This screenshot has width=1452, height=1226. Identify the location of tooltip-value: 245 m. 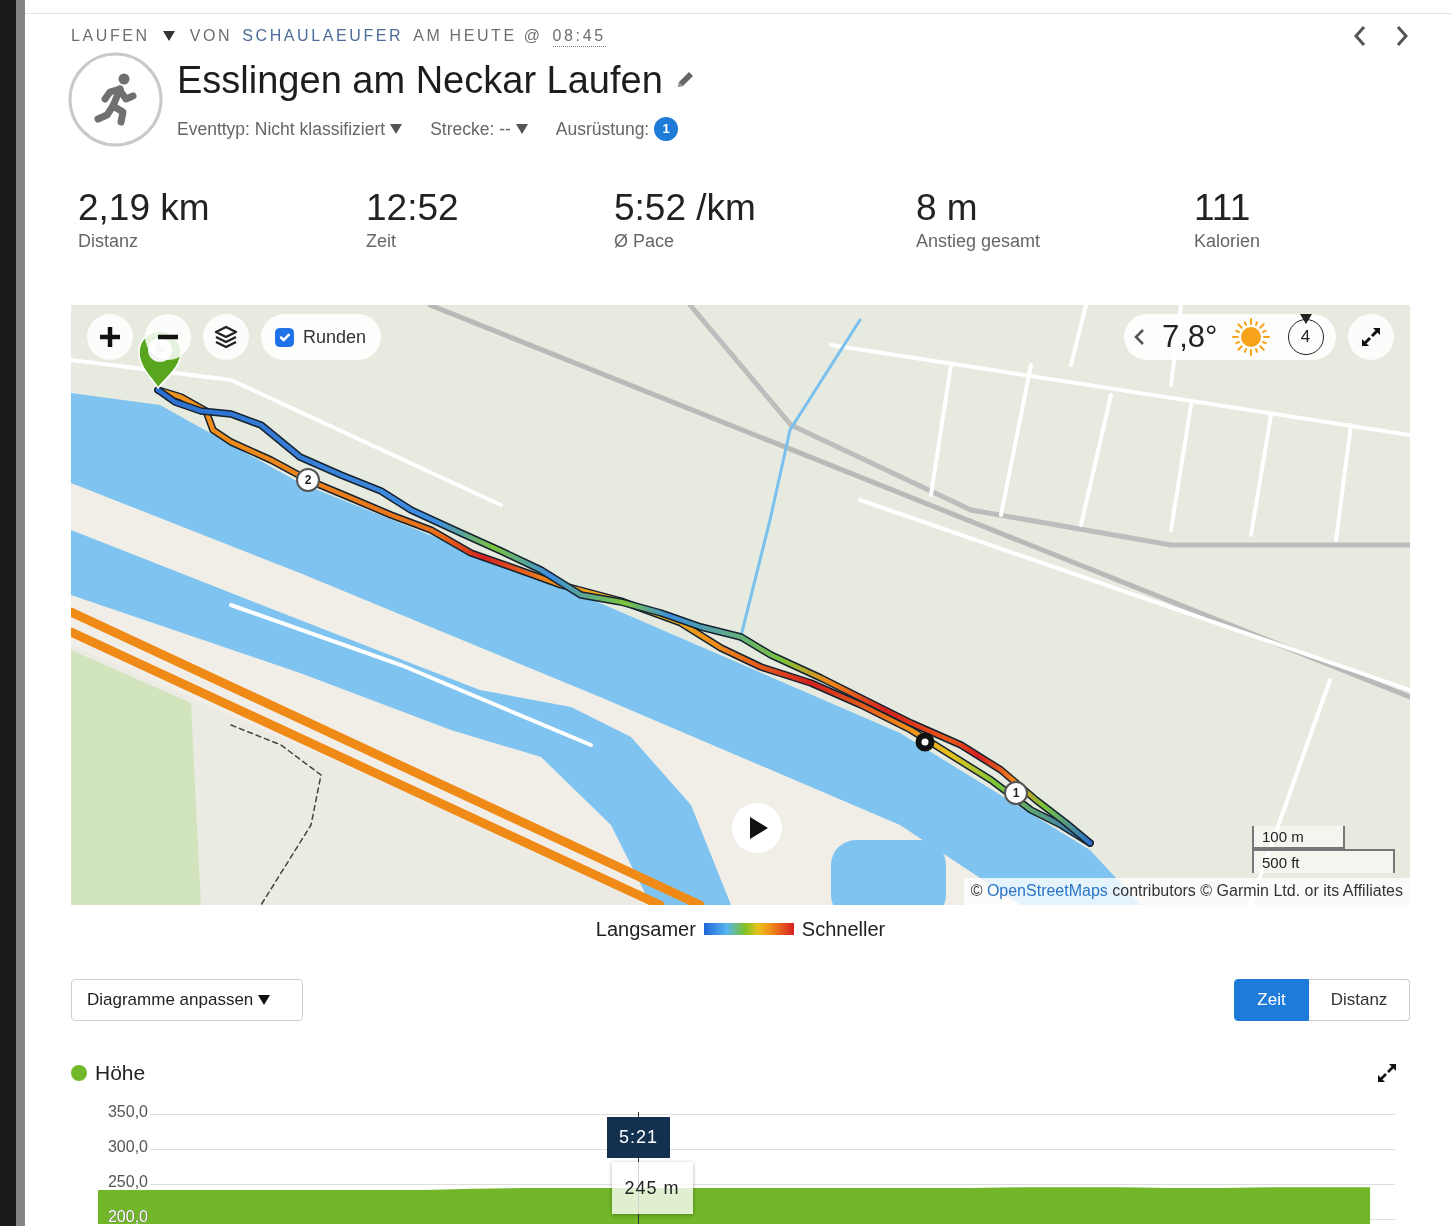
(652, 1188).